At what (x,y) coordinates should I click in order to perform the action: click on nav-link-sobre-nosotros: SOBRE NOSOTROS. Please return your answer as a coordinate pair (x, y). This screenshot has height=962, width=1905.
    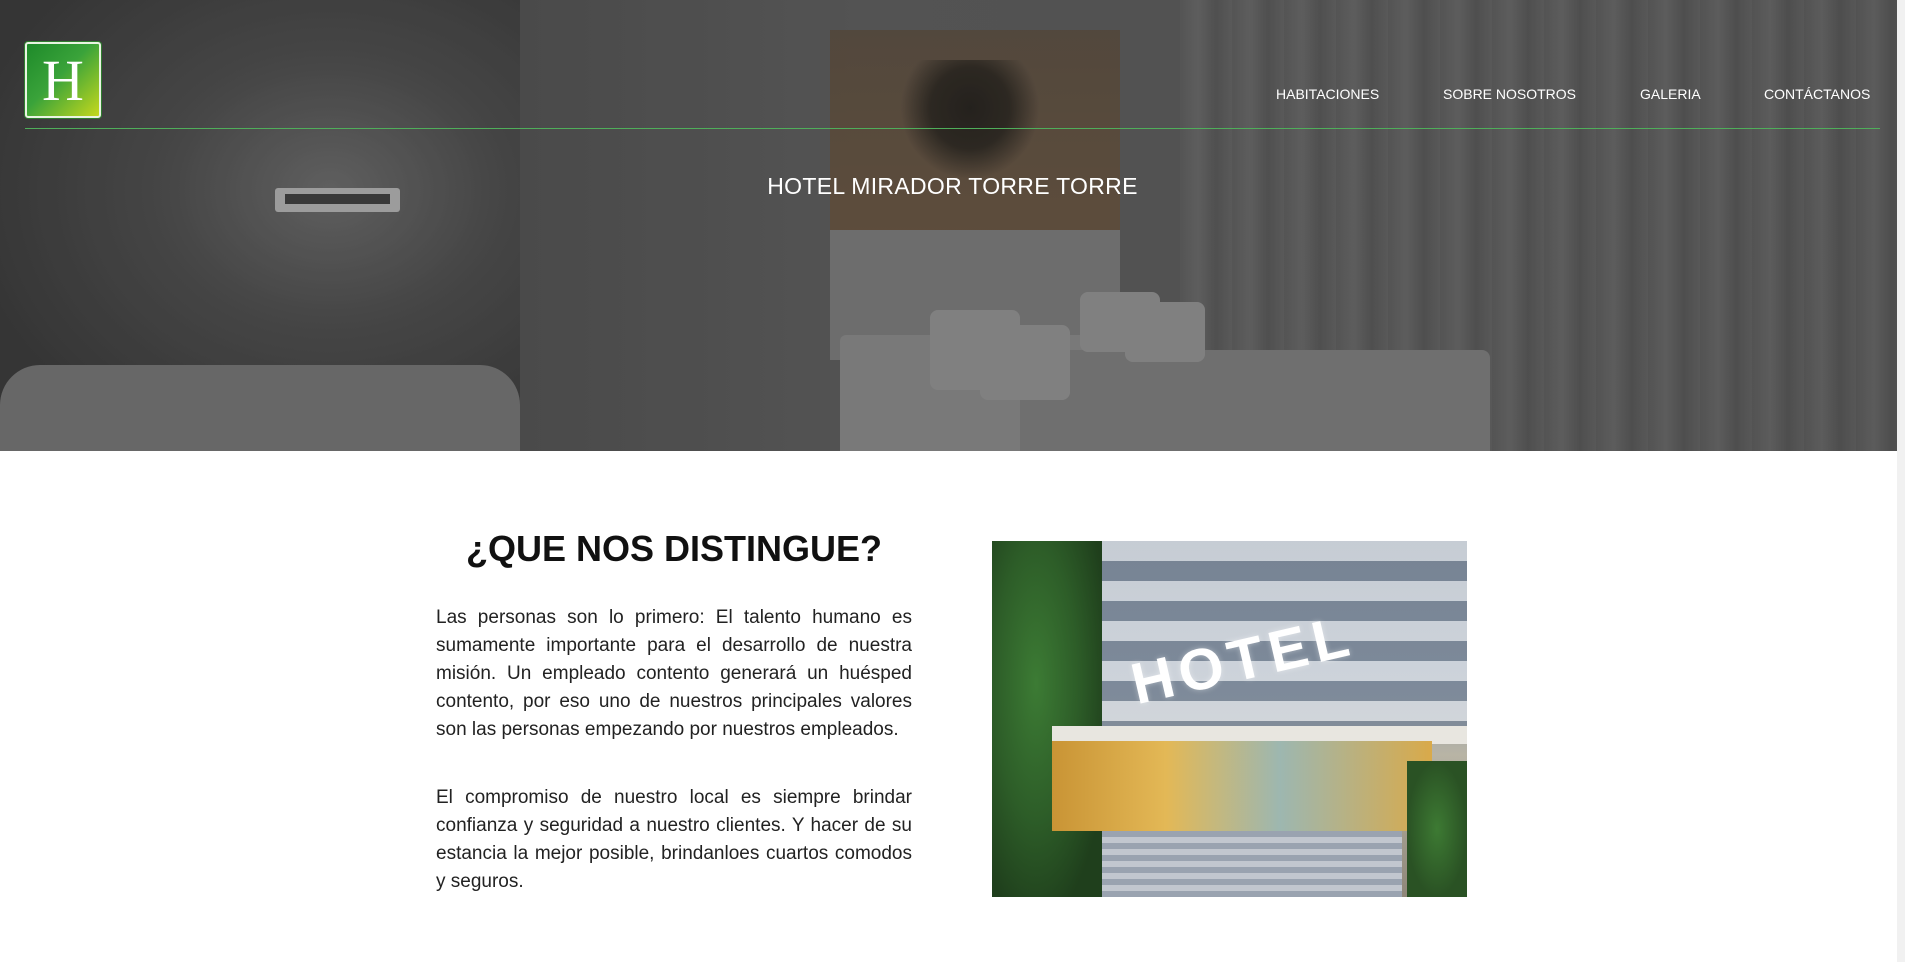
    Looking at the image, I should click on (1509, 94).